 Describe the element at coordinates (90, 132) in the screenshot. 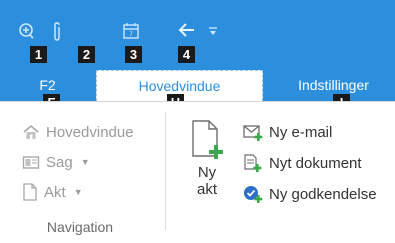

I see `nav-hovedvindue-label: Hovedvindue` at that location.